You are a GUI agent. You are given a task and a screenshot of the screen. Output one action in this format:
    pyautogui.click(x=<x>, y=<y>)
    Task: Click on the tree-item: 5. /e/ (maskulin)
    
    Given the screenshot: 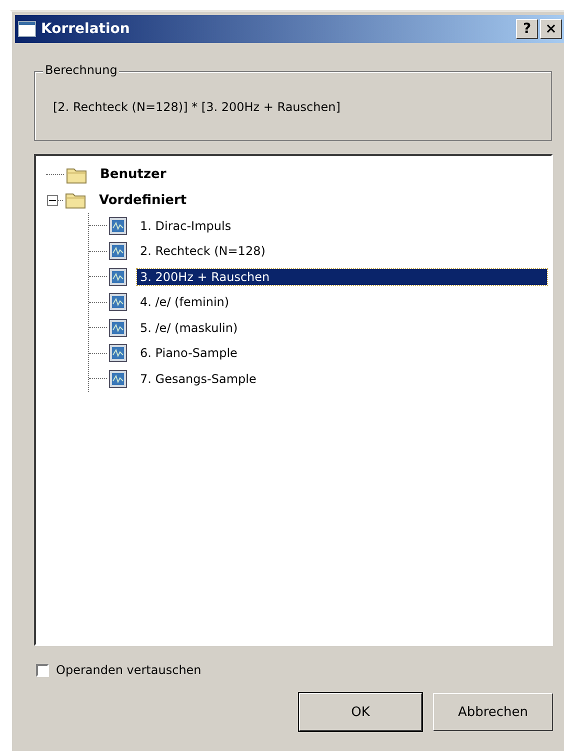 What is the action you would take?
    pyautogui.click(x=189, y=328)
    